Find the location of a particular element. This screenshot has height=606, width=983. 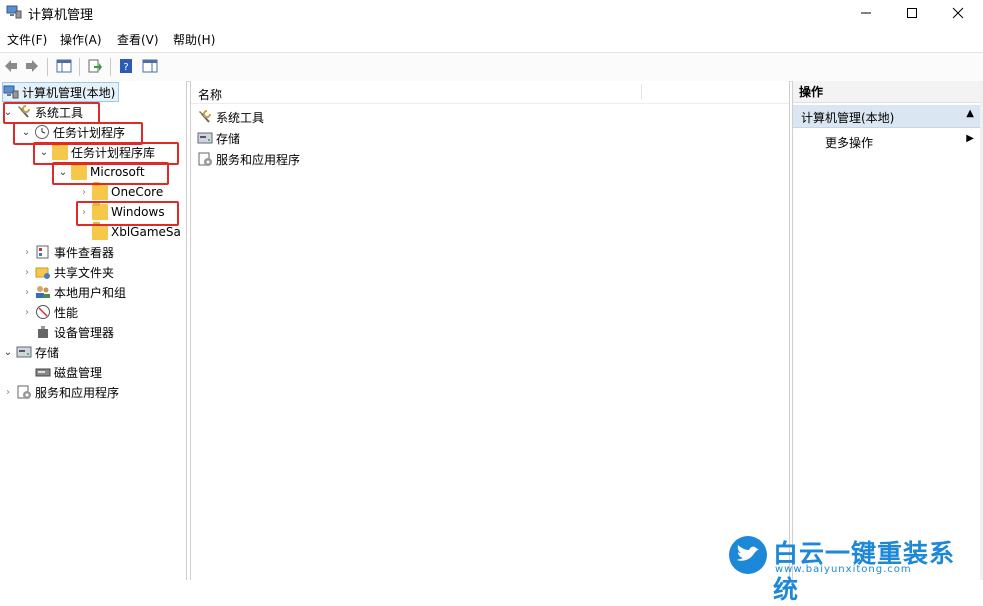

tree-item-label: OneCore is located at coordinates (137, 192).